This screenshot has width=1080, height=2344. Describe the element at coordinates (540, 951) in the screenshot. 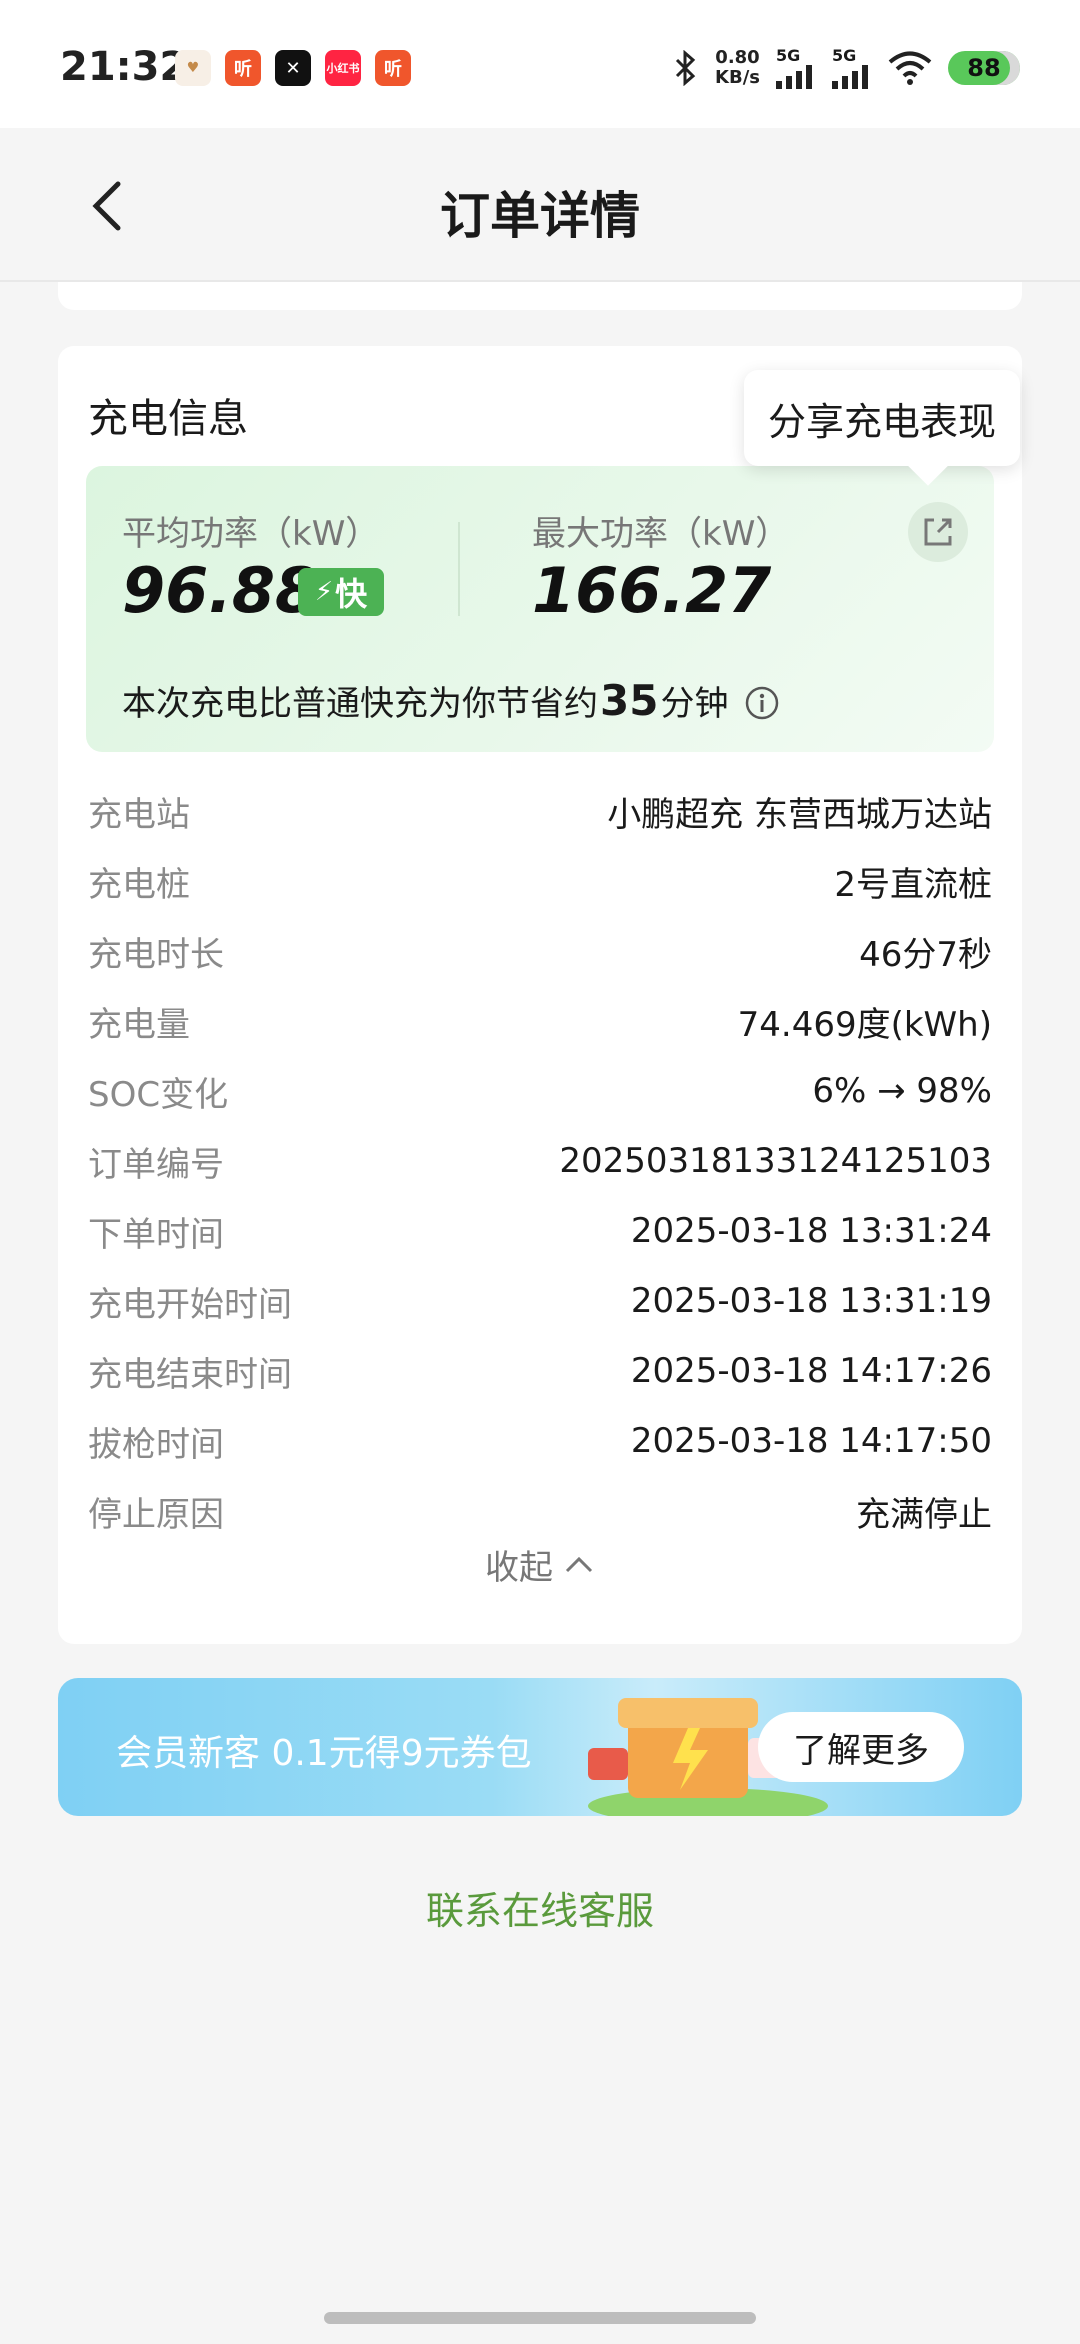

I see `detail-row-duration: 充电时长 46分7秒` at that location.